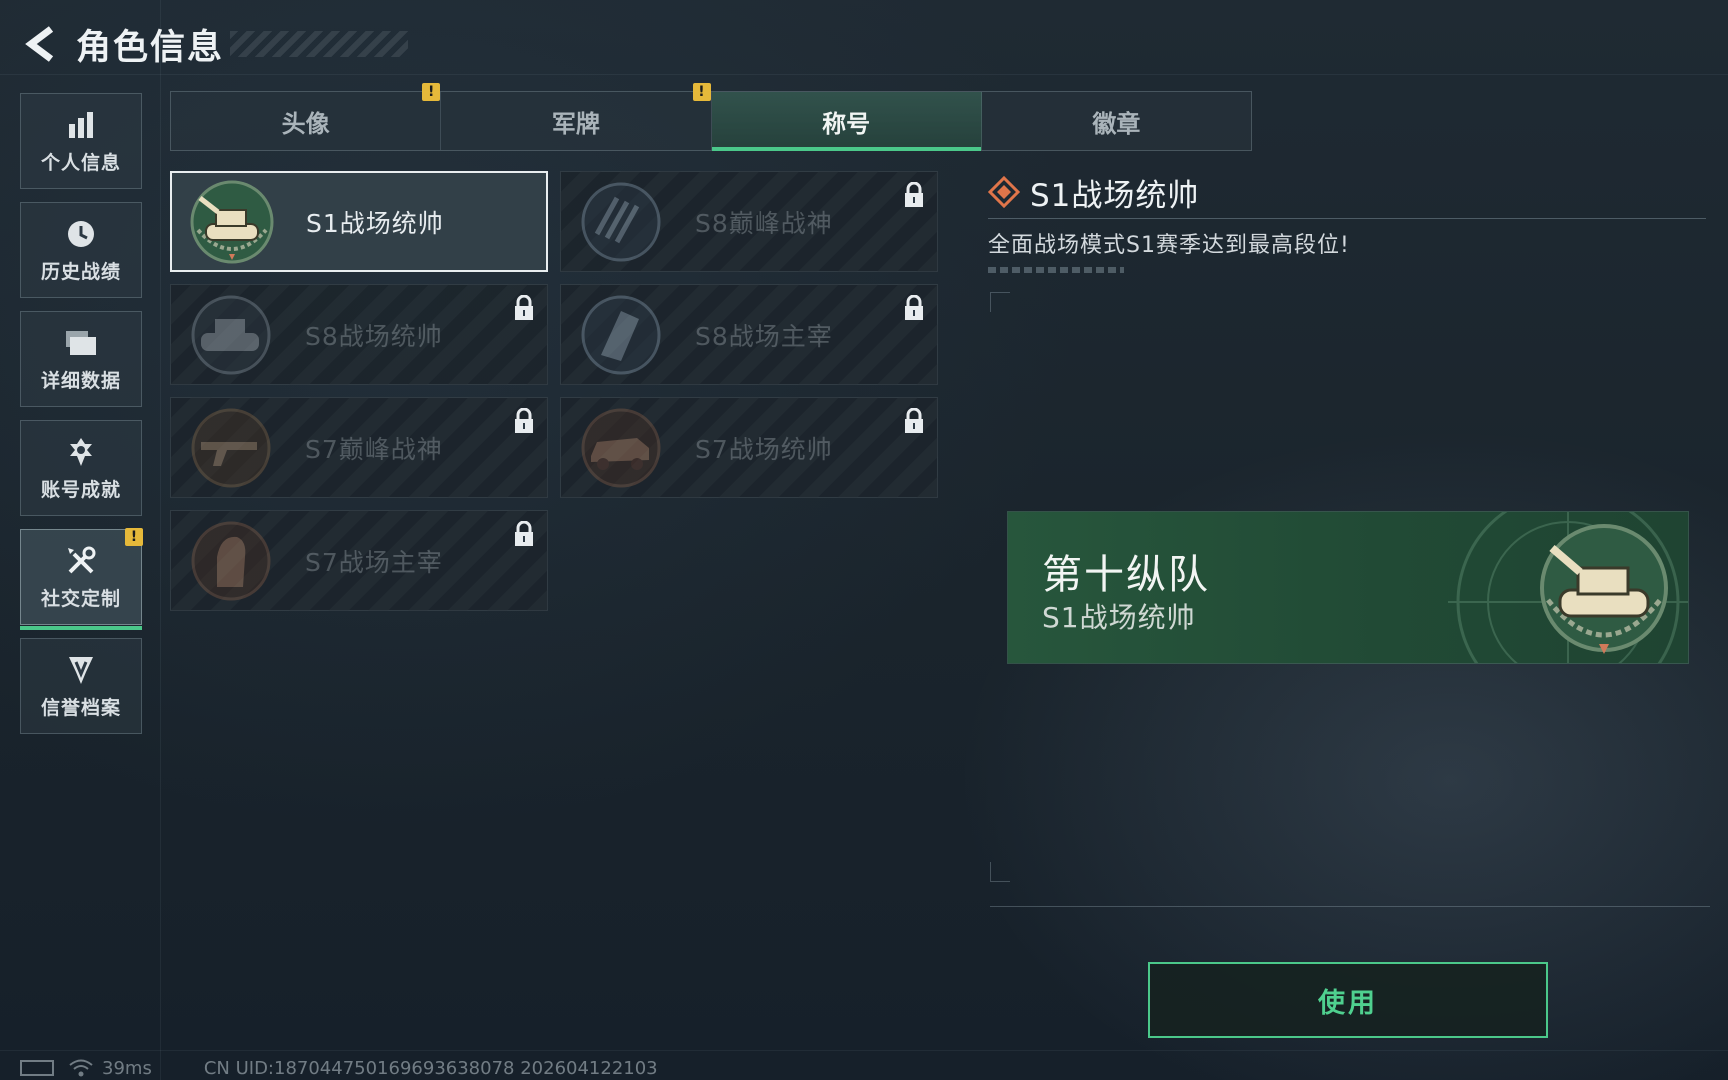 The height and width of the screenshot is (1080, 1728). I want to click on sidebar-item-label: 社交定制, so click(80, 598).